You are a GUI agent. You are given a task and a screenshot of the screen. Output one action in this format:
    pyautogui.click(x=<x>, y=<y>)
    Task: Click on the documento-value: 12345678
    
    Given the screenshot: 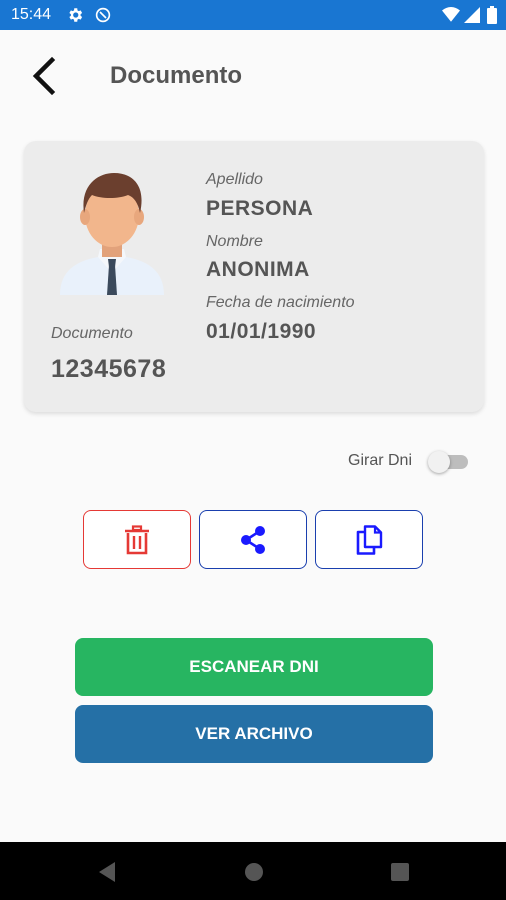 What is the action you would take?
    pyautogui.click(x=109, y=369)
    